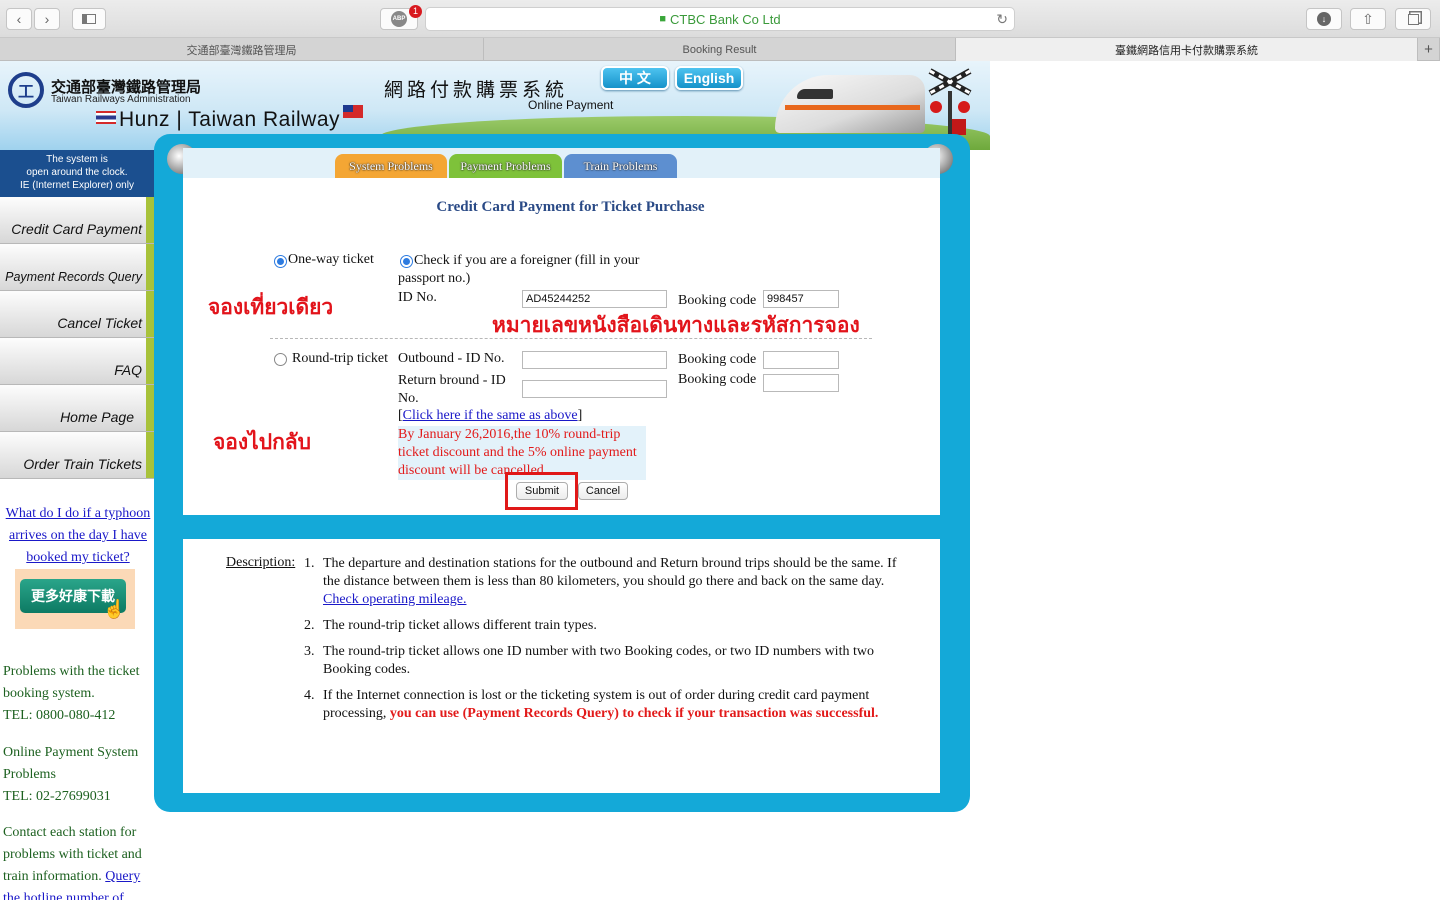  I want to click on id-label: ID No., so click(417, 297).